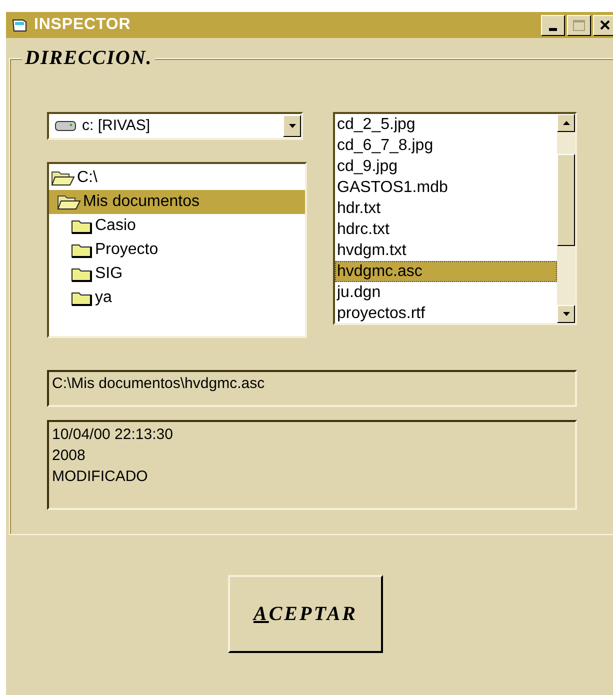  What do you see at coordinates (446, 250) in the screenshot?
I see `file-item: hvdgm.txt` at bounding box center [446, 250].